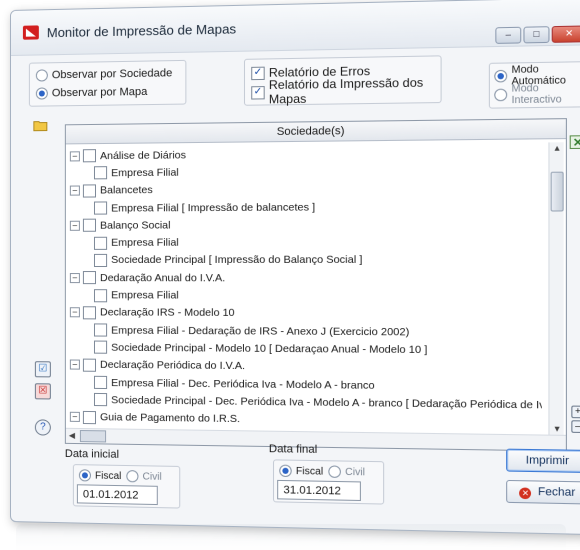 Image resolution: width=580 pixels, height=550 pixels. I want to click on start-fiscal-radio: Fiscal, so click(100, 475).